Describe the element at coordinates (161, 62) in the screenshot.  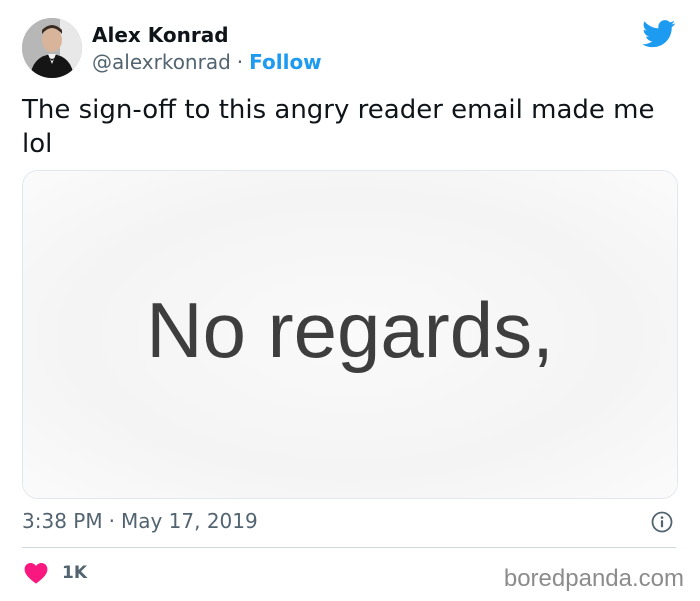
I see `author-handle: @alexrkonrad` at that location.